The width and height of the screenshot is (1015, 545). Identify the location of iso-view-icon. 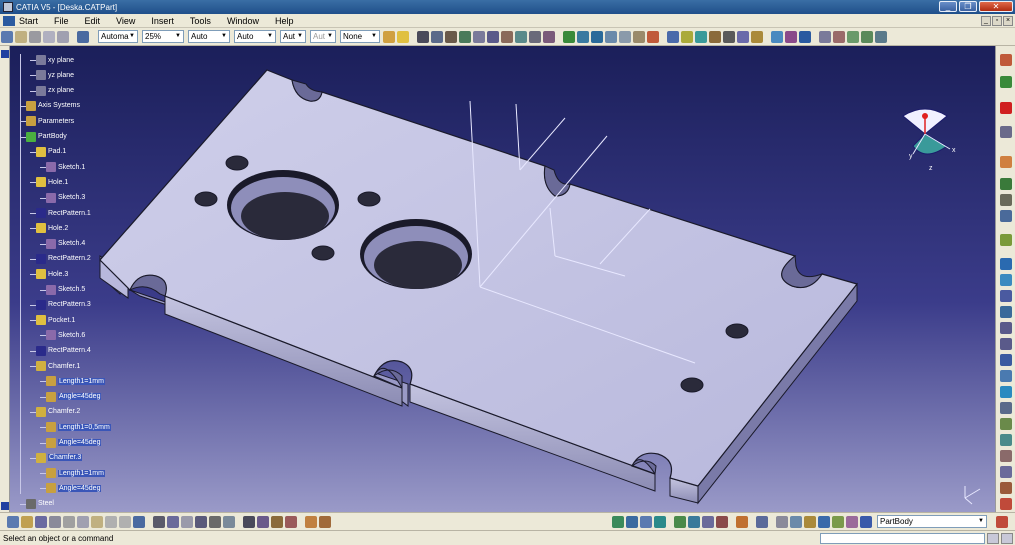
(1006, 376).